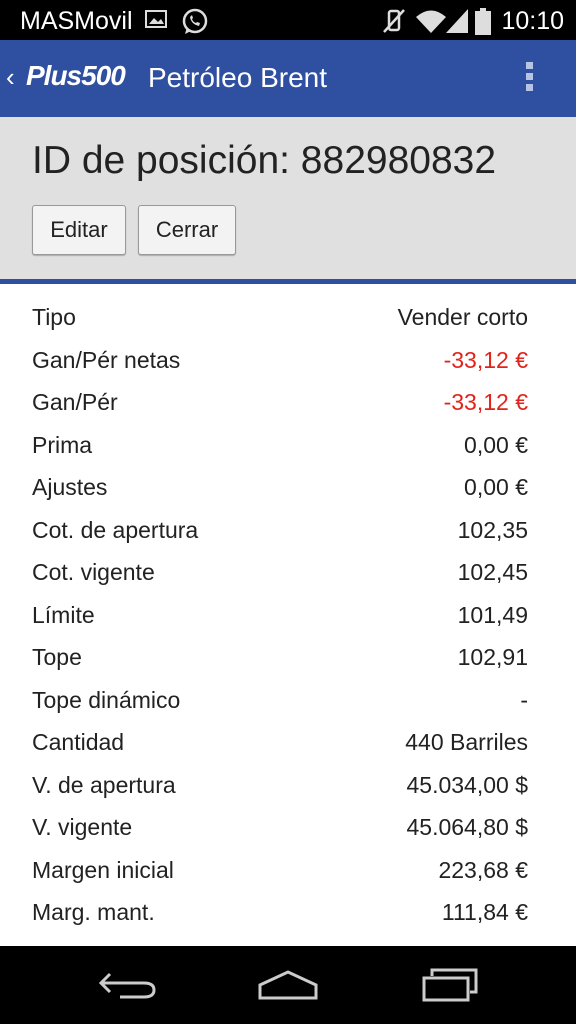 The image size is (576, 1024). What do you see at coordinates (288, 657) in the screenshot?
I see `detail-row-tope: Tope 102,91` at bounding box center [288, 657].